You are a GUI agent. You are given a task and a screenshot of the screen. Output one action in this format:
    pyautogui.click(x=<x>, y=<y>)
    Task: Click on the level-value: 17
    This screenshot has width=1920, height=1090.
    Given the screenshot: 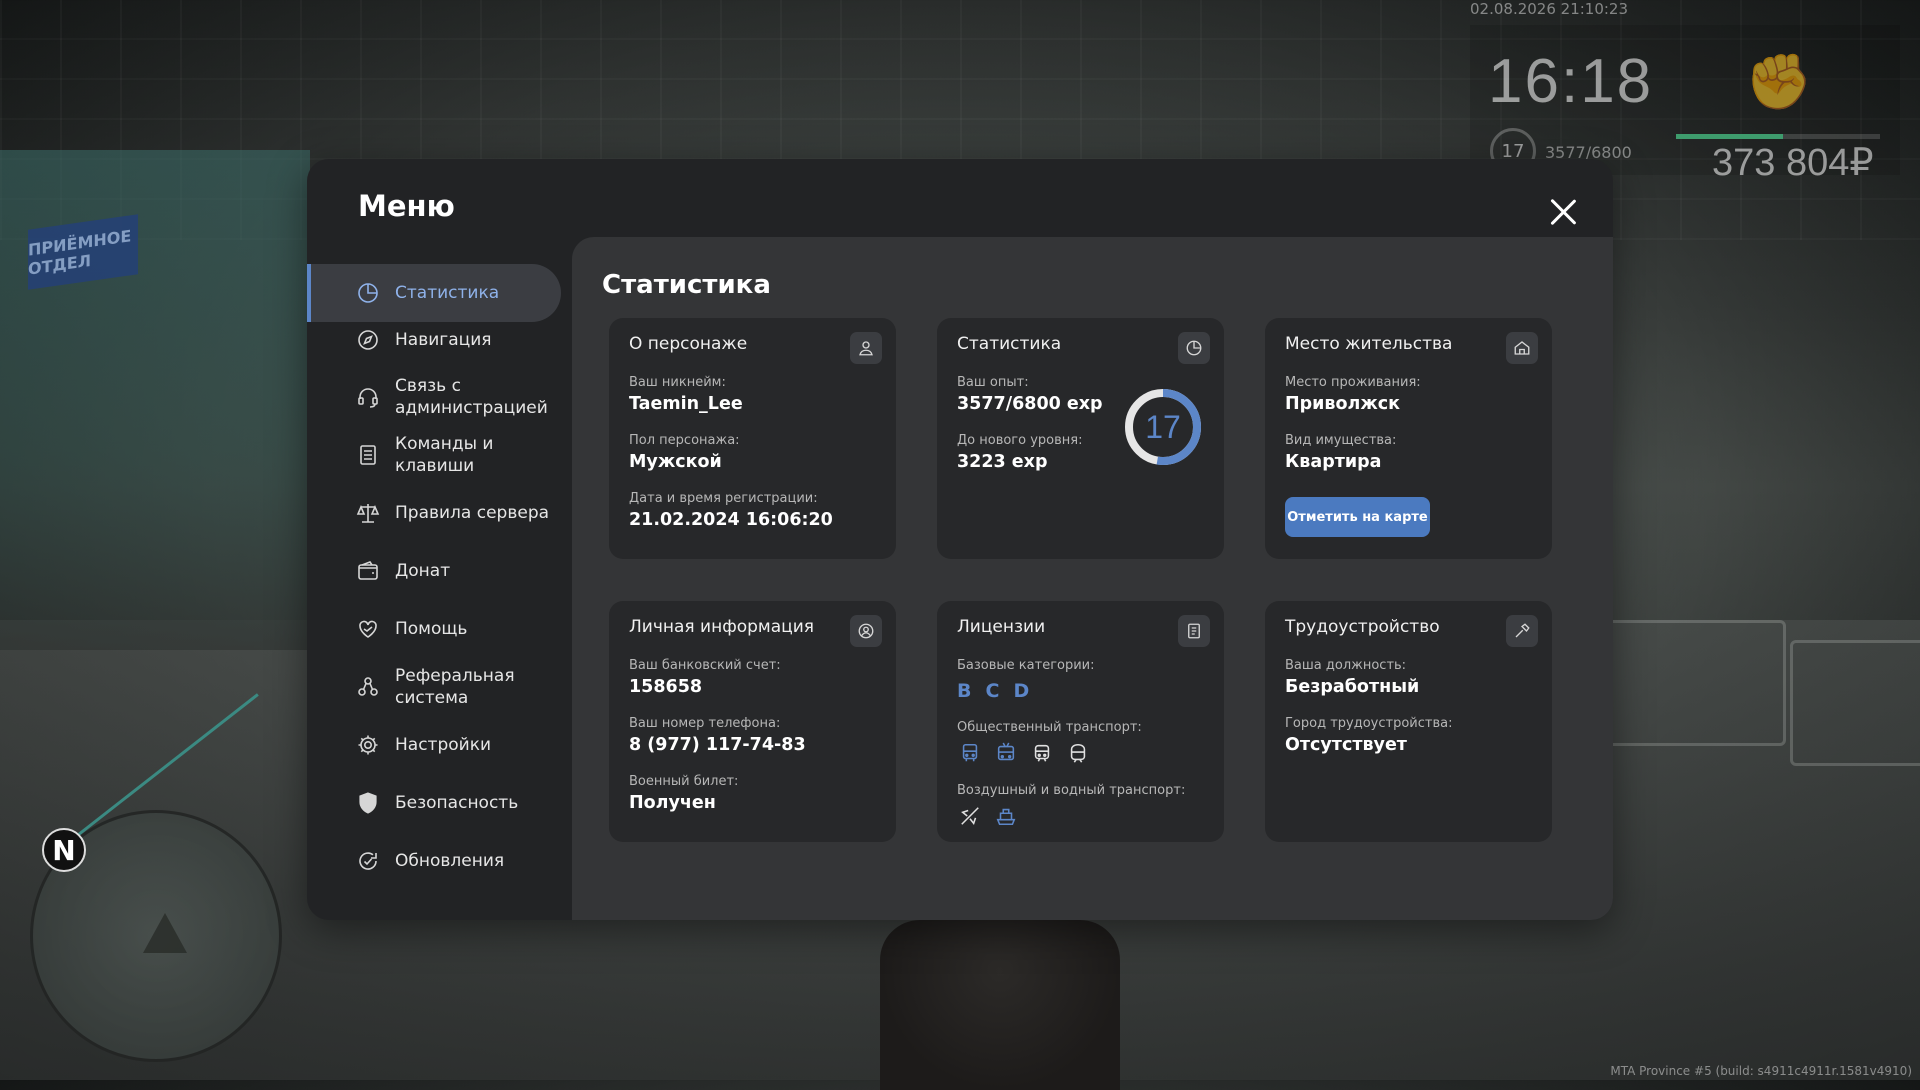 What is the action you would take?
    pyautogui.click(x=1163, y=426)
    